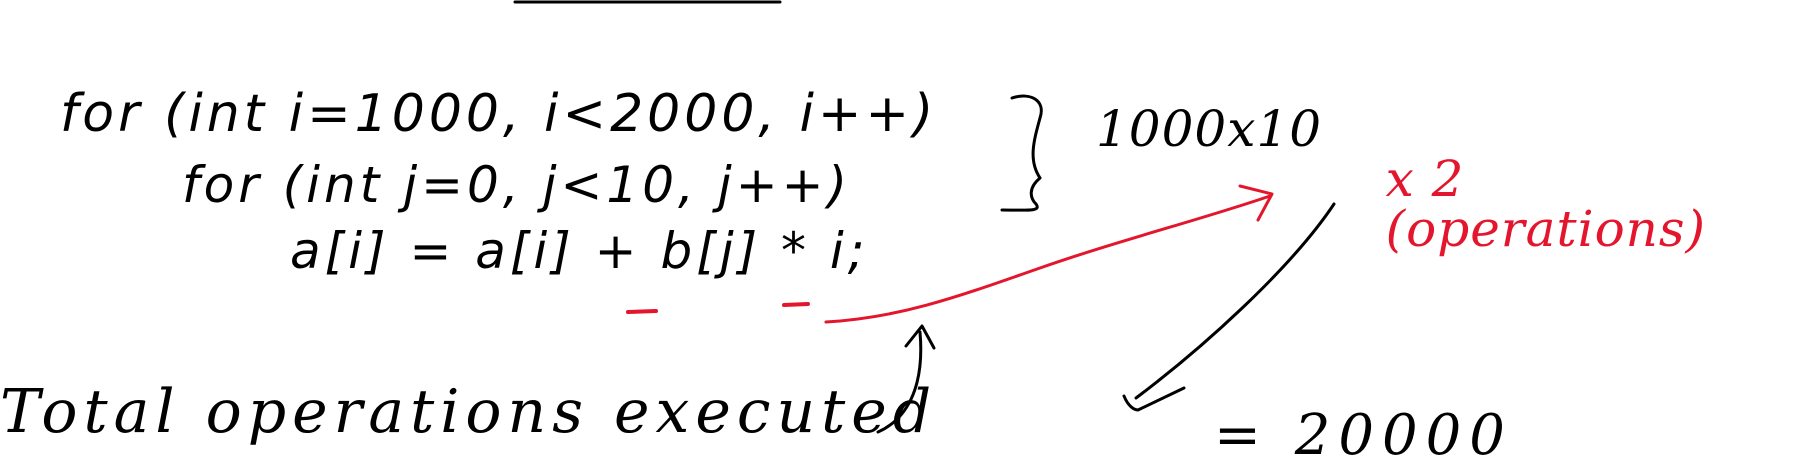 This screenshot has height=468, width=1802. Describe the element at coordinates (1021, 153) in the screenshot. I see `curly-brace` at that location.